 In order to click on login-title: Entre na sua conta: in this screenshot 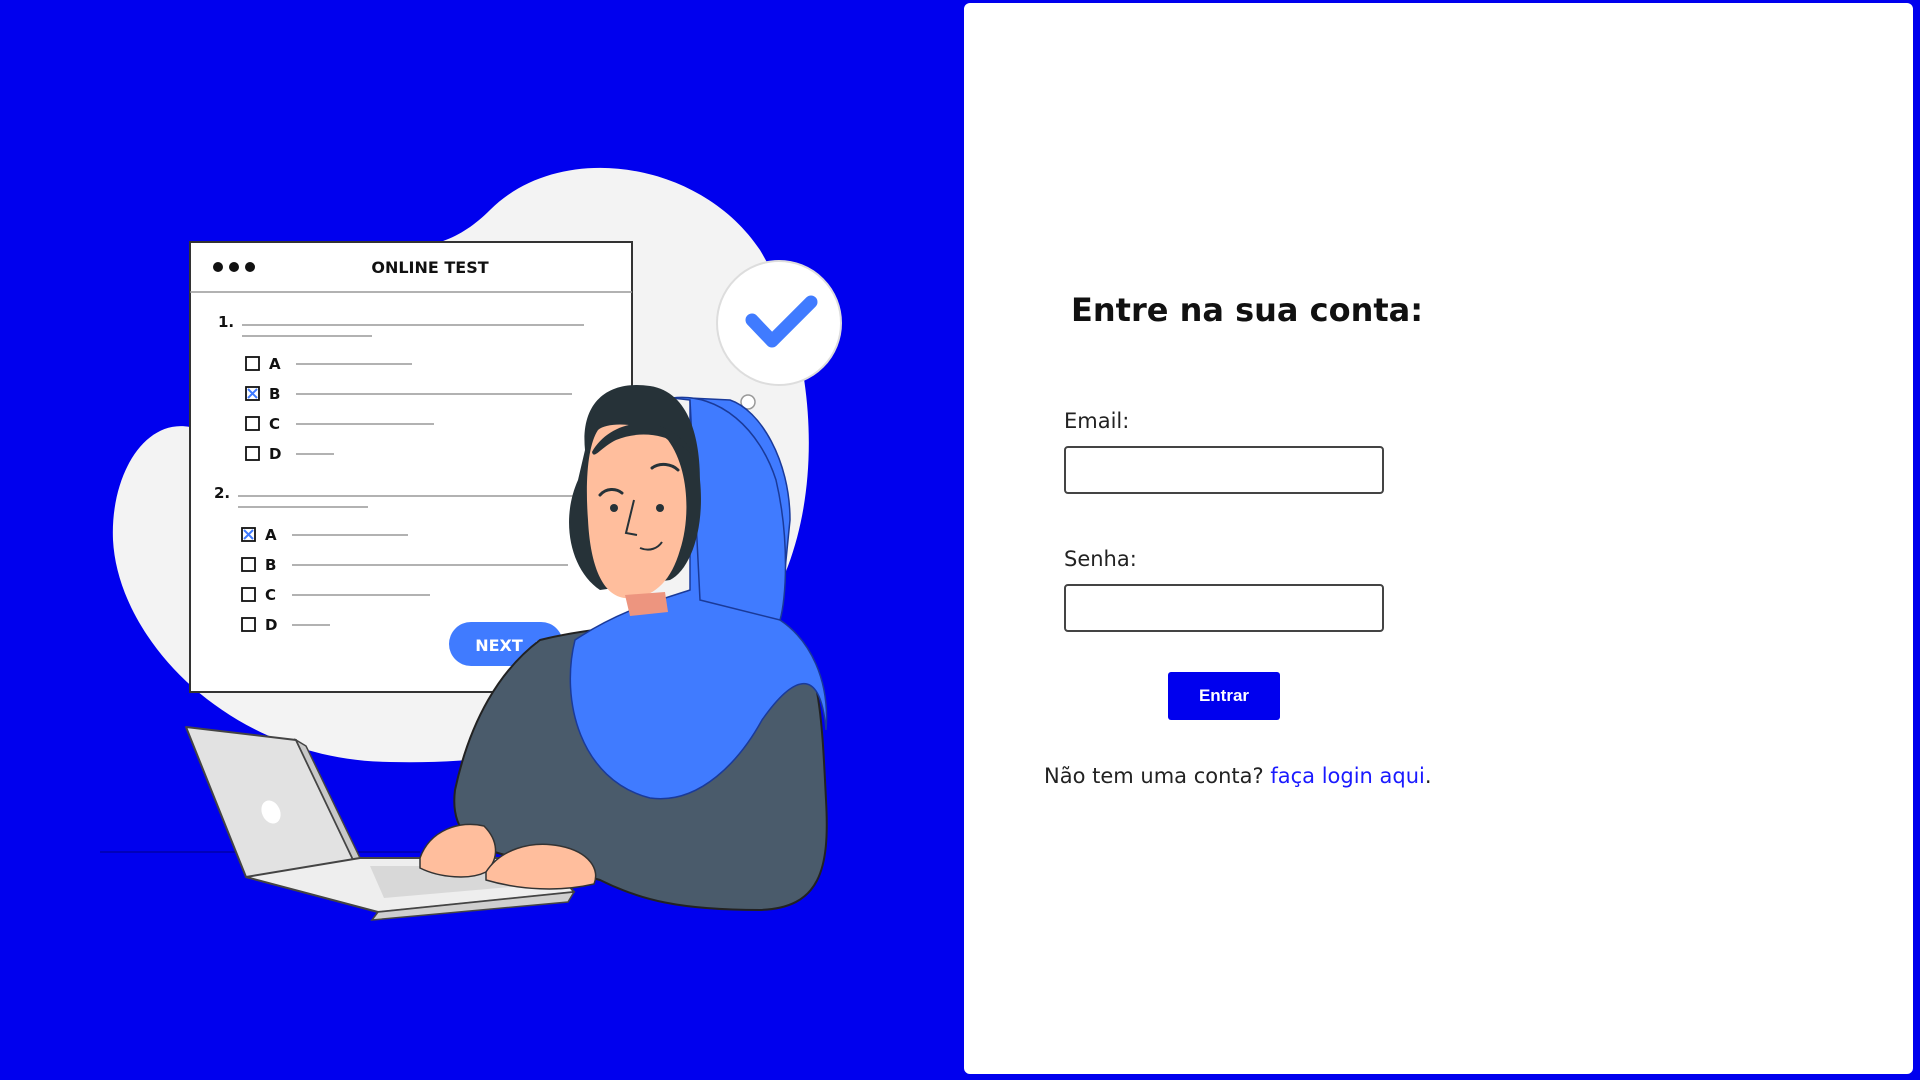, I will do `click(1247, 310)`.